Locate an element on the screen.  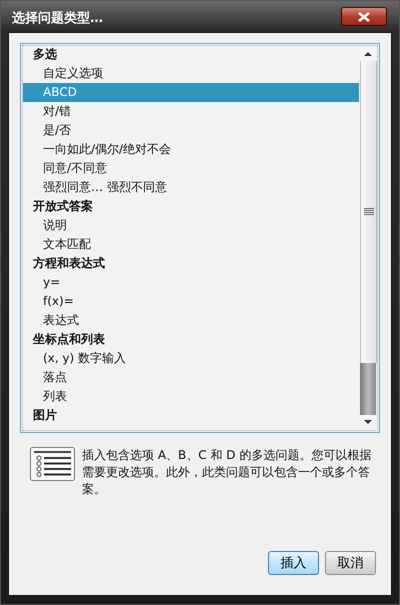
question-type-item: y= is located at coordinates (191, 282).